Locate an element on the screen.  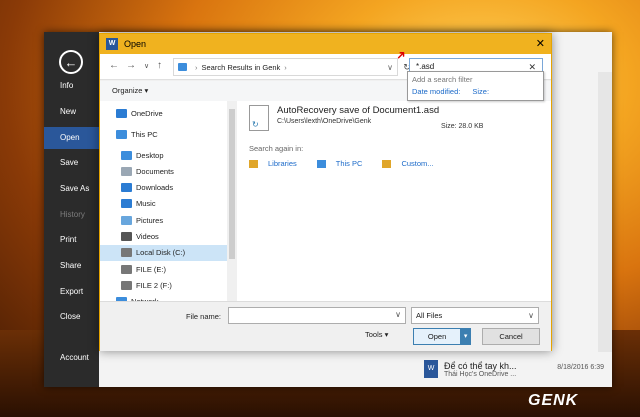
documents-icon is located at coordinates (126, 171).